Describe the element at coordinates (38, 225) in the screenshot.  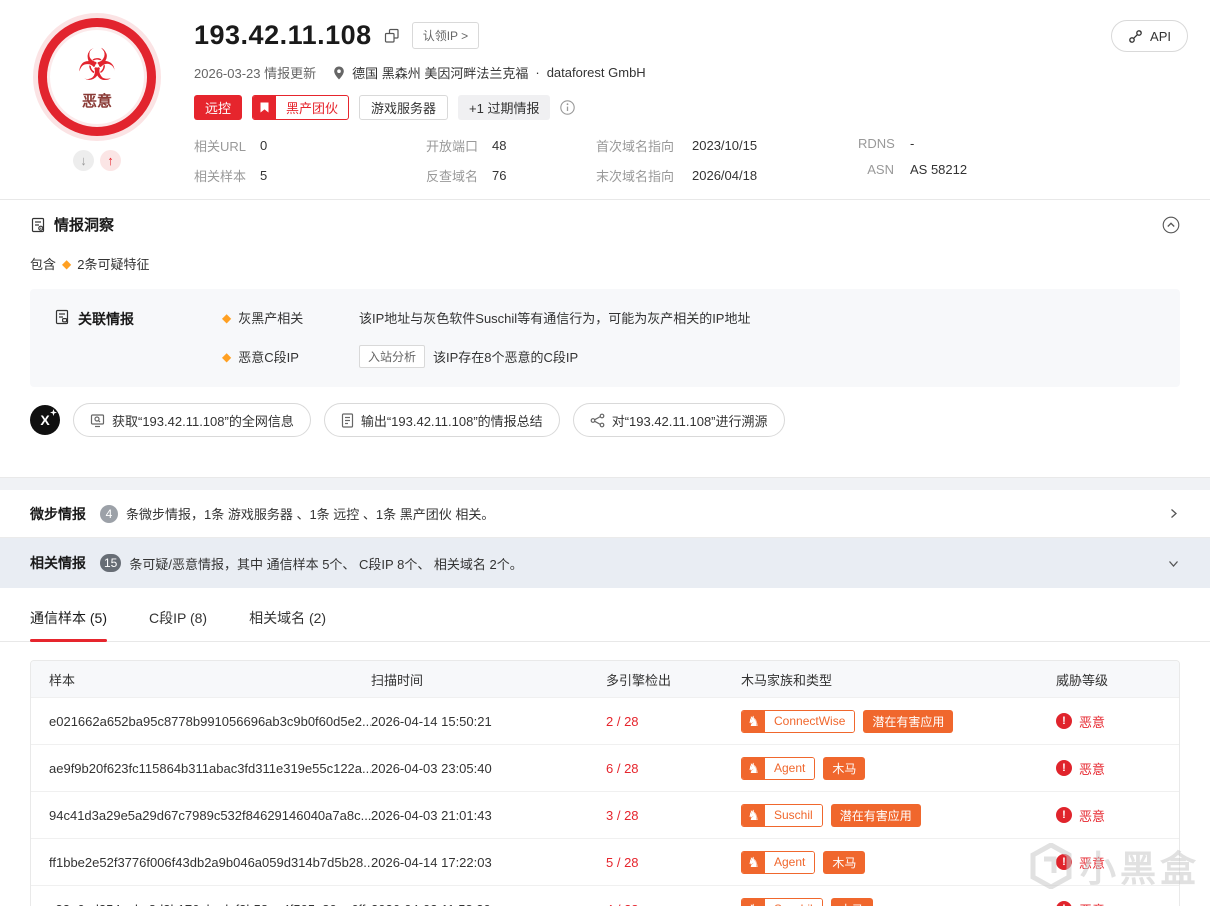
I see `insight-doc-icon` at that location.